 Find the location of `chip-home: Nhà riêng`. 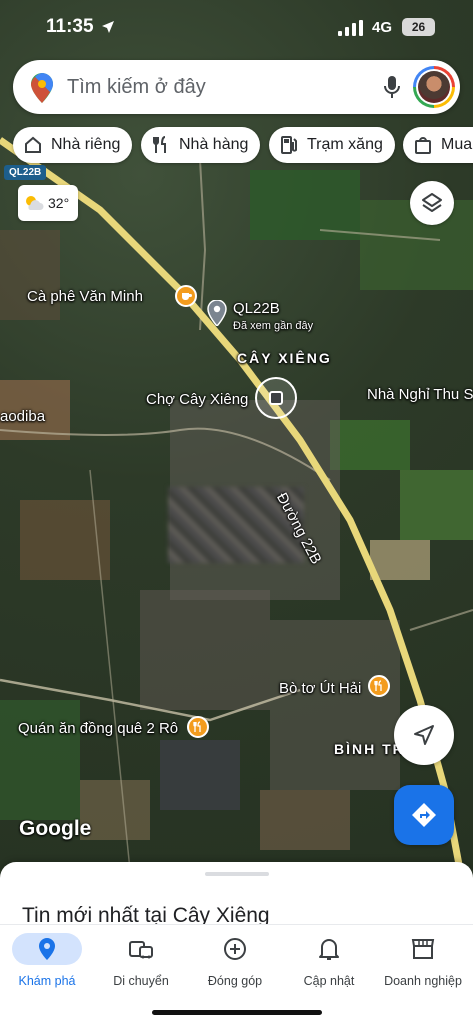

chip-home: Nhà riêng is located at coordinates (73, 145).